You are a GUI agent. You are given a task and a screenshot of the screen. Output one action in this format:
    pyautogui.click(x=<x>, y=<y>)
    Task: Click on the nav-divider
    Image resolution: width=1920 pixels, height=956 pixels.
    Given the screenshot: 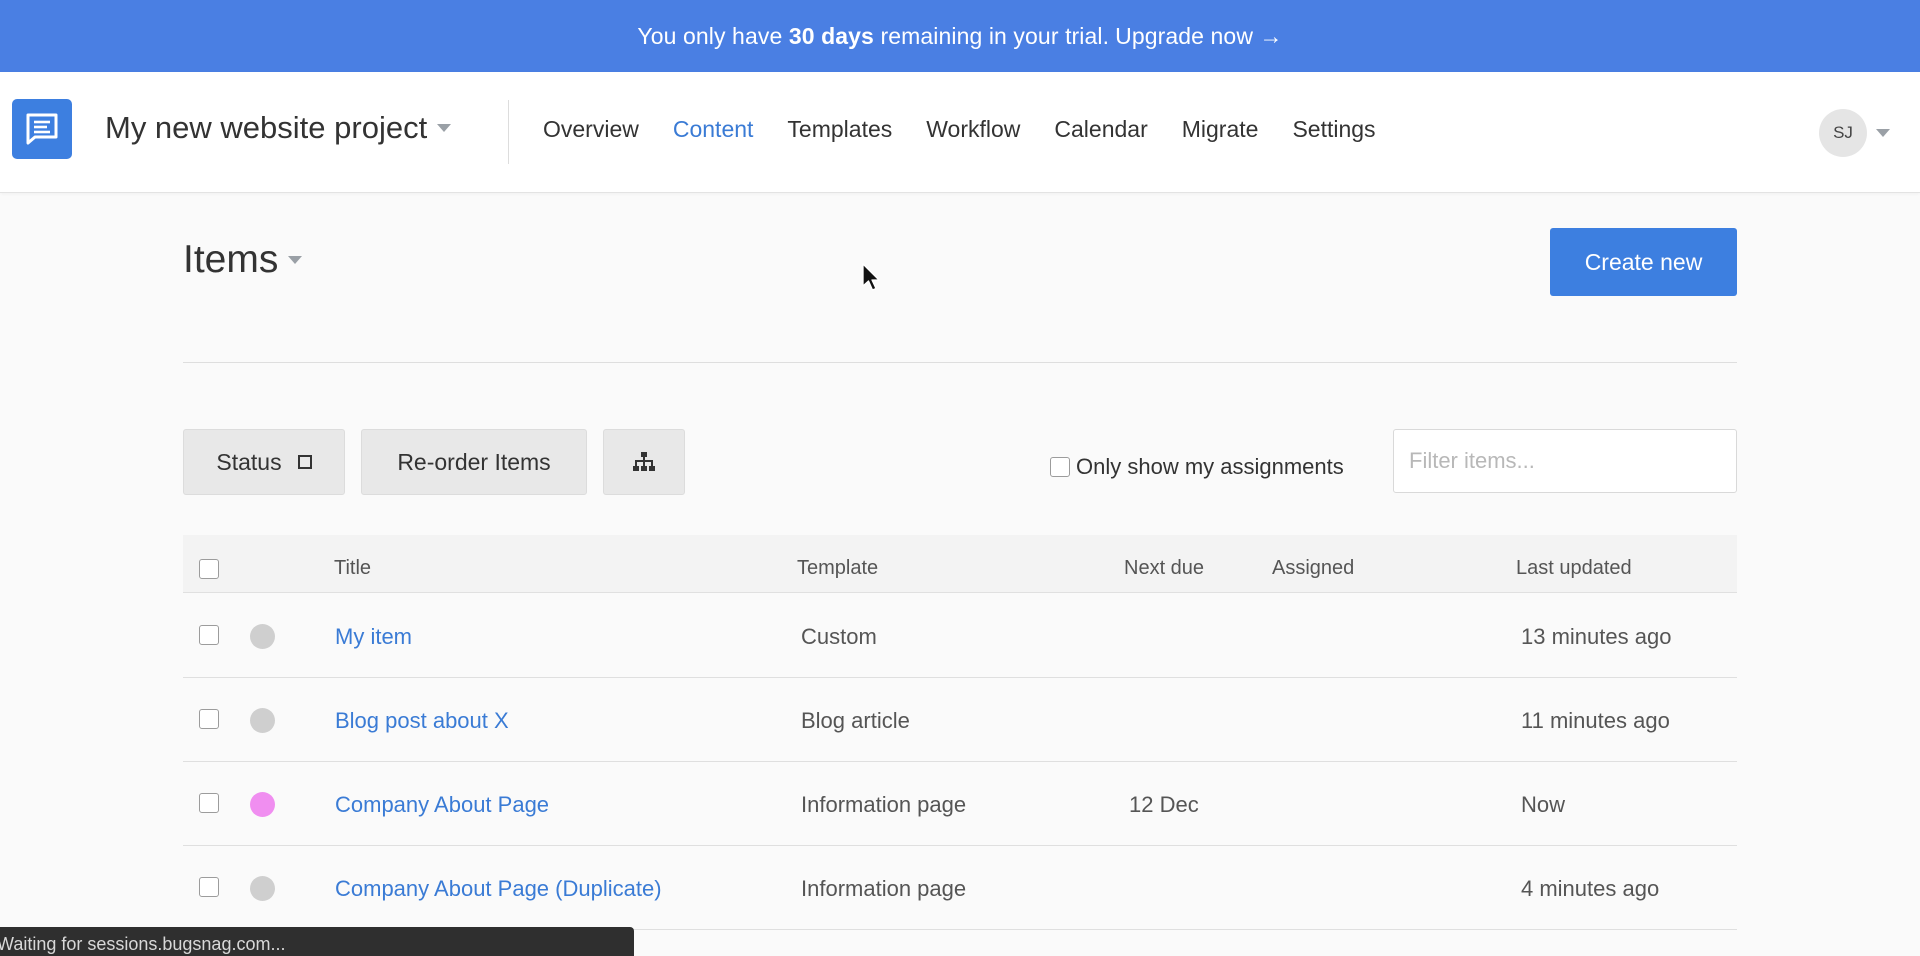 What is the action you would take?
    pyautogui.click(x=508, y=132)
    